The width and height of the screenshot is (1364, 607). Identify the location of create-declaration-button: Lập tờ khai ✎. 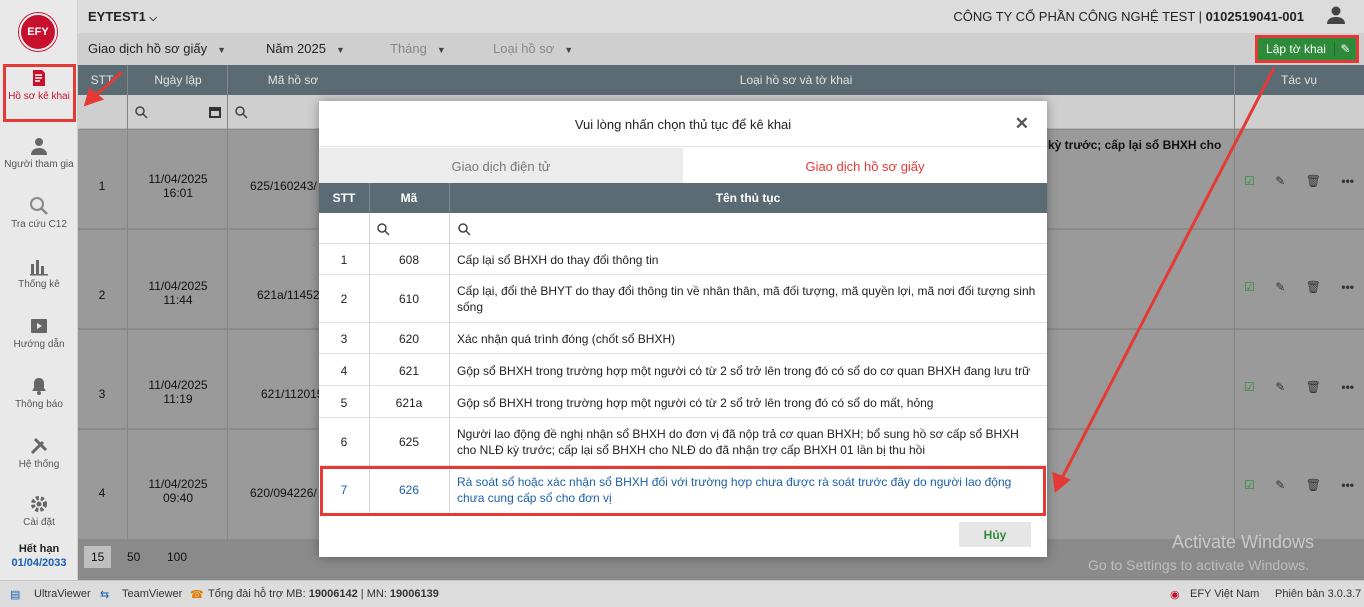
(1307, 49).